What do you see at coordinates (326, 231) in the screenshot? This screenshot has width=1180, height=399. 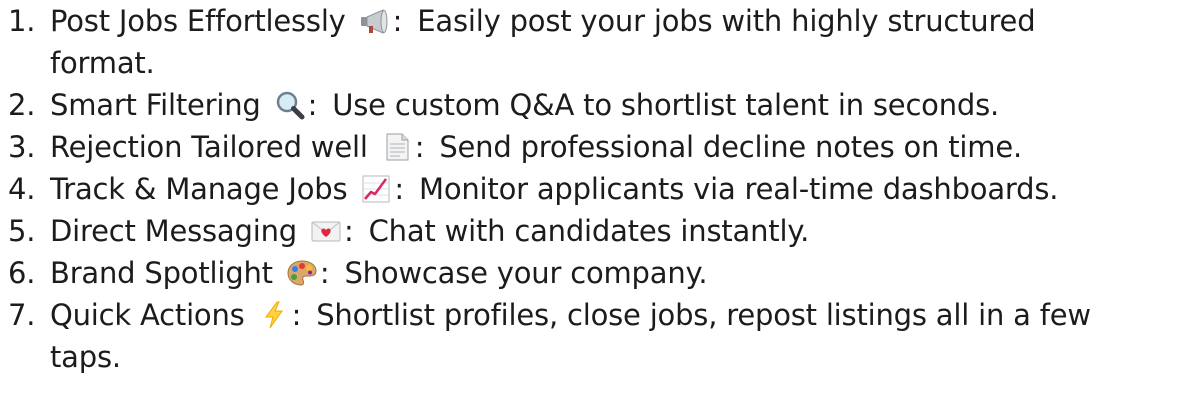 I see `love-letter-icon` at bounding box center [326, 231].